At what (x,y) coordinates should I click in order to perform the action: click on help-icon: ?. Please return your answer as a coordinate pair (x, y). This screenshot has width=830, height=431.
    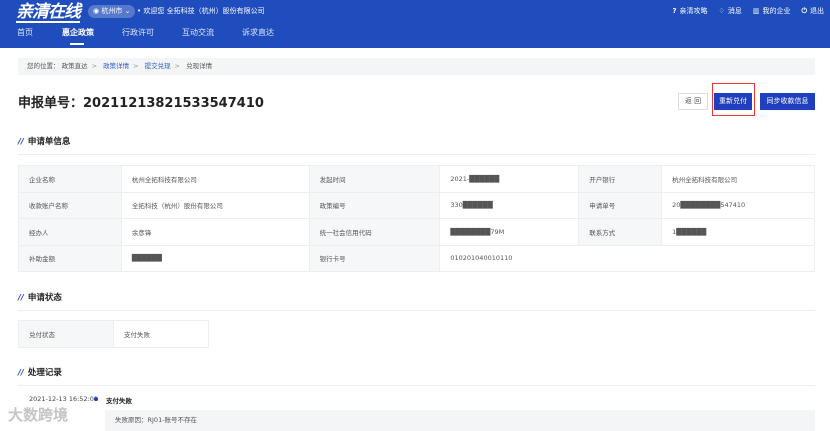
    Looking at the image, I should click on (674, 11).